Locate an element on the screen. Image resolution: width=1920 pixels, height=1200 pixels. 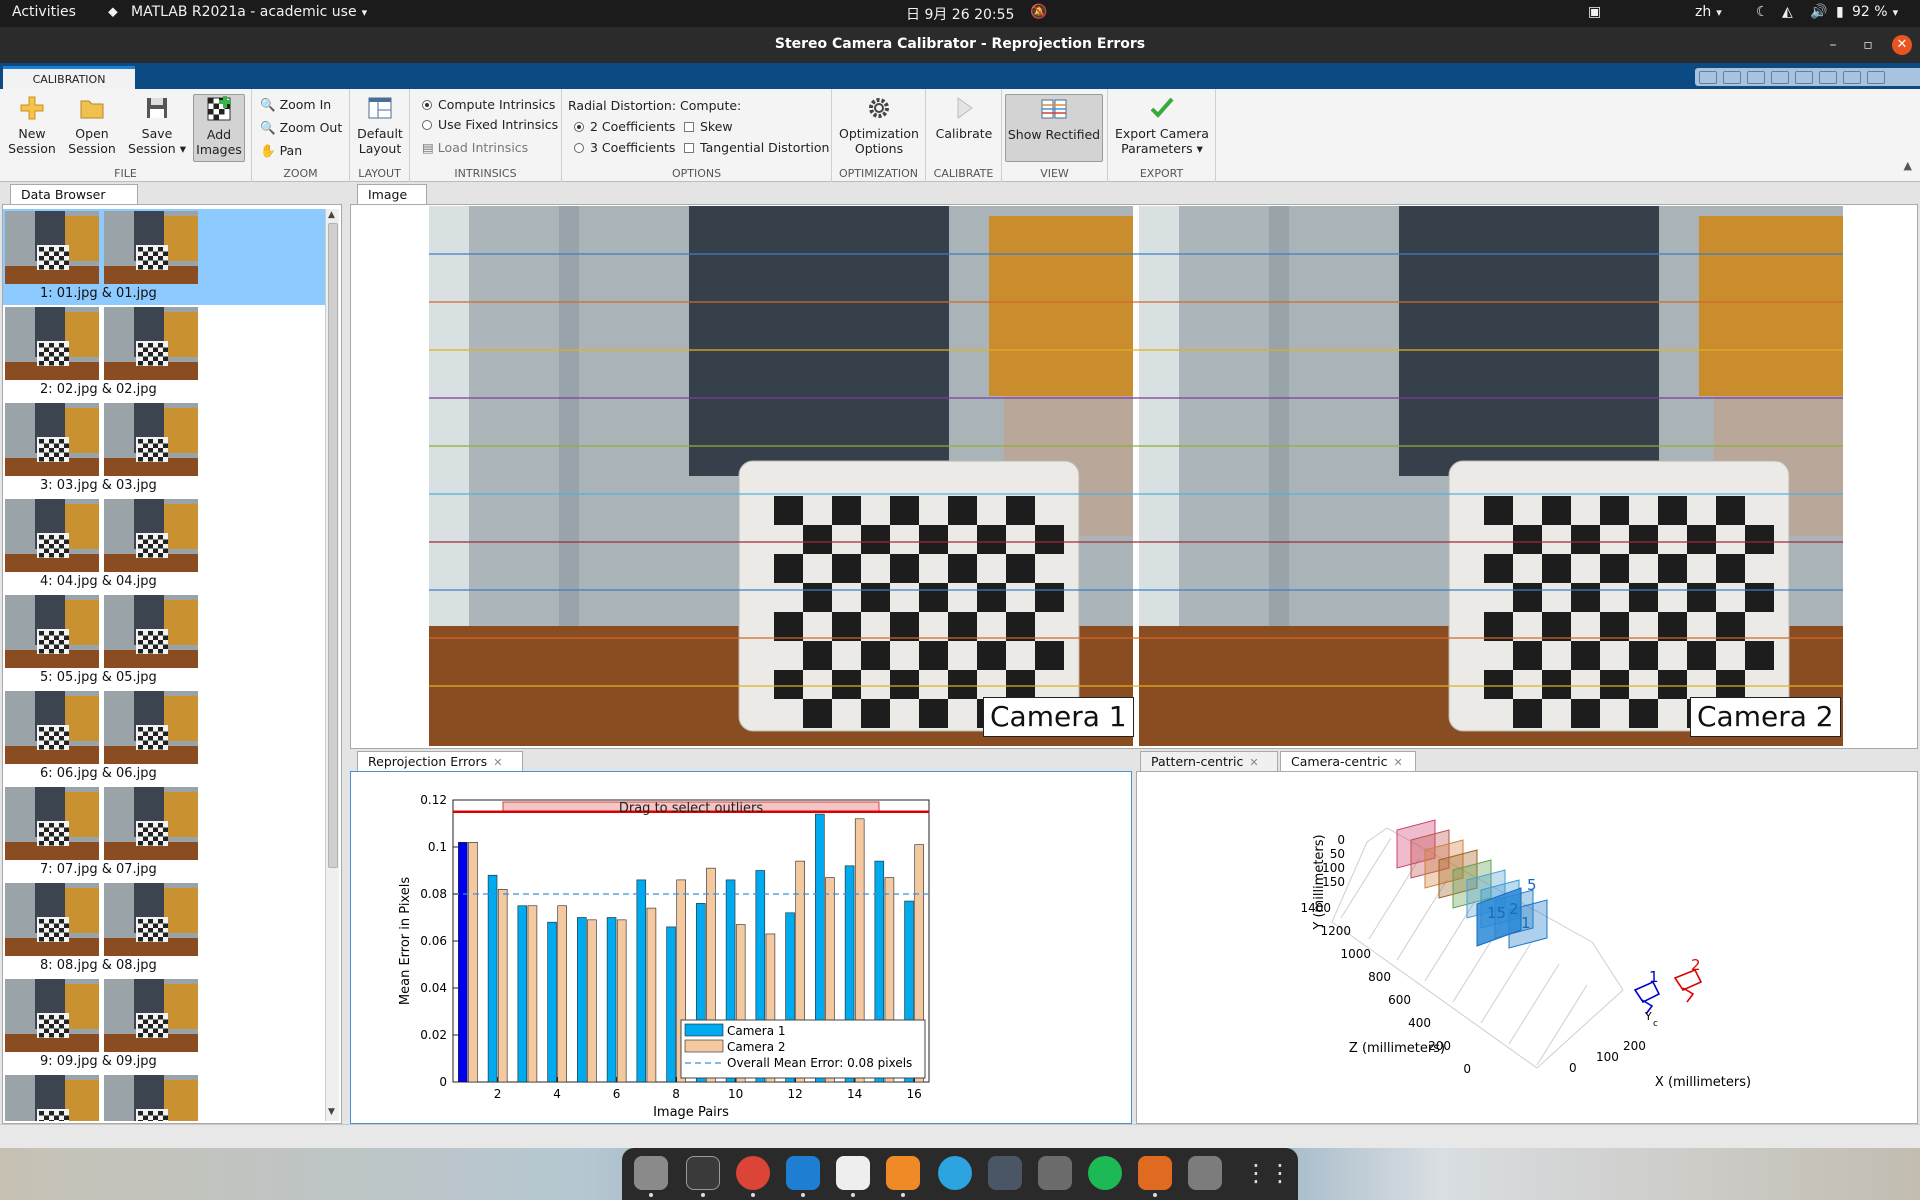
export-camera-parameters-button: Export Camera Parameters ▾ is located at coordinates (1162, 125).